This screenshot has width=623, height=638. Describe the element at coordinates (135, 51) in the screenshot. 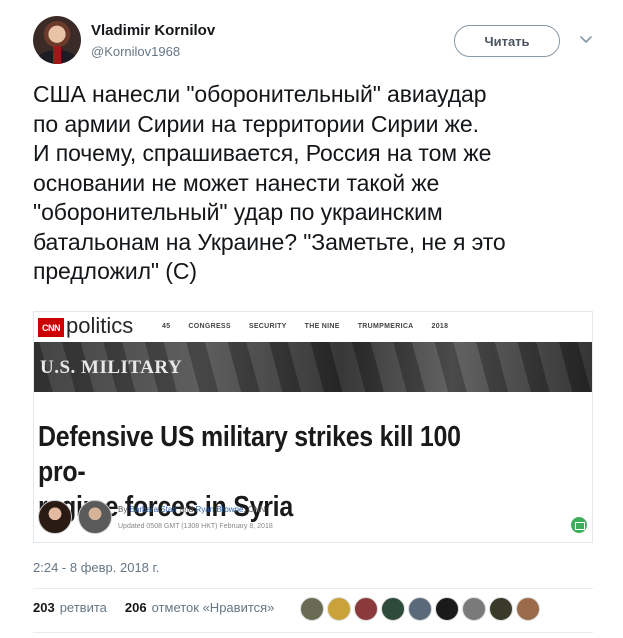

I see `user-handle: @Kornilov1968` at that location.